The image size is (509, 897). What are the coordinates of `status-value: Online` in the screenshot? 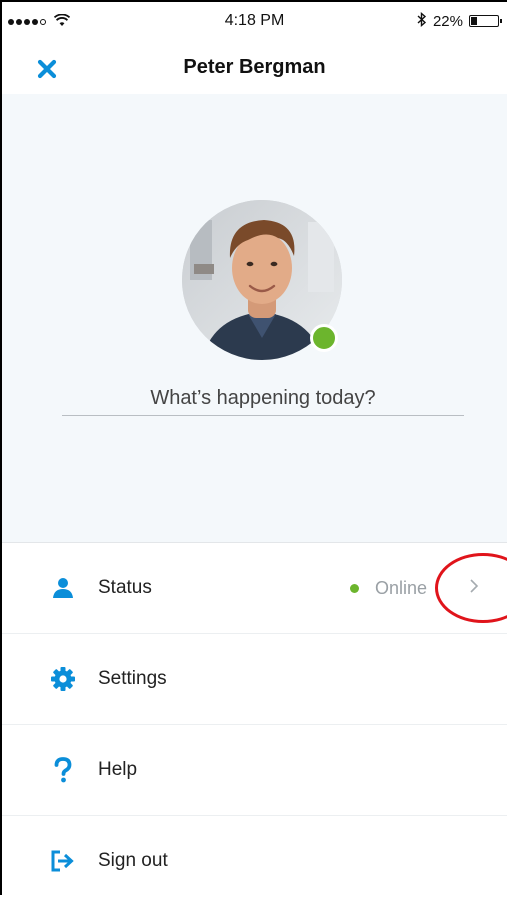 It's located at (388, 588).